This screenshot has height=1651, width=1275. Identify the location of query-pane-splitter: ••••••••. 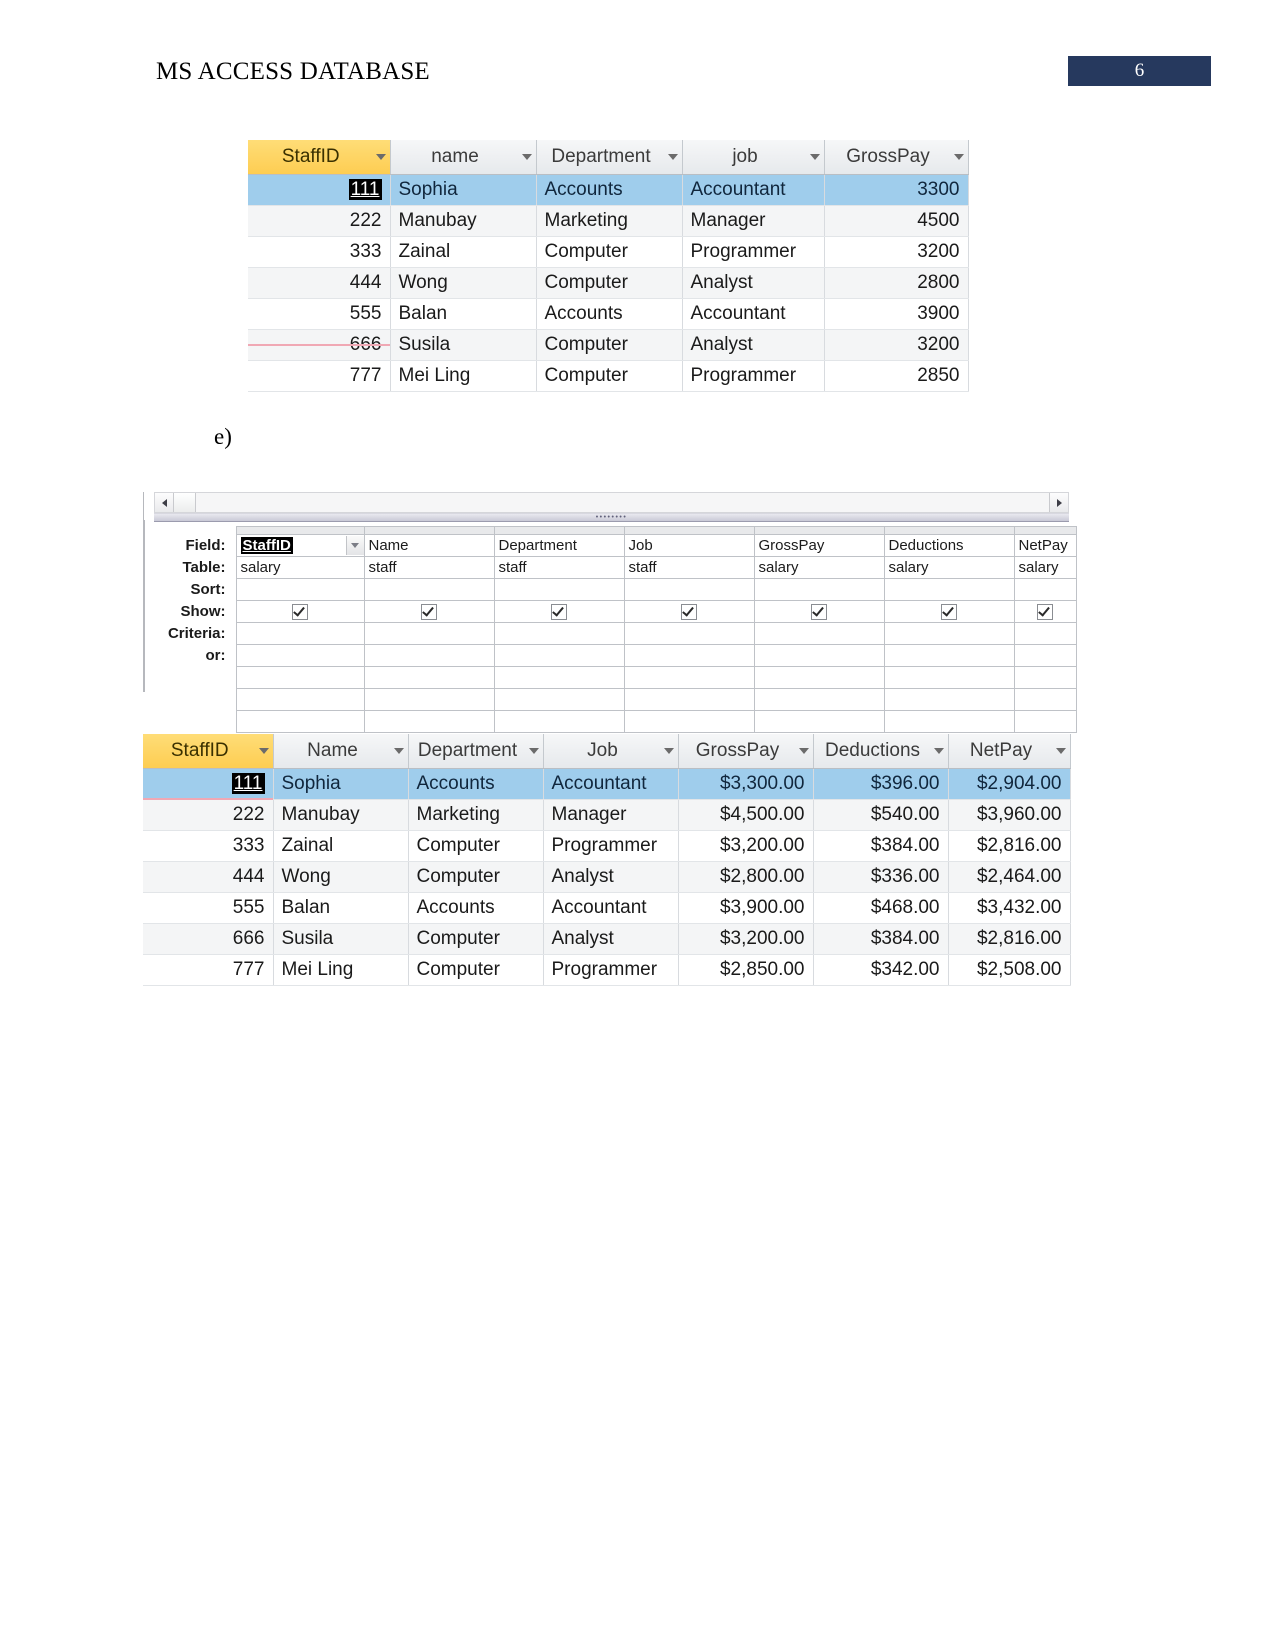
(611, 517).